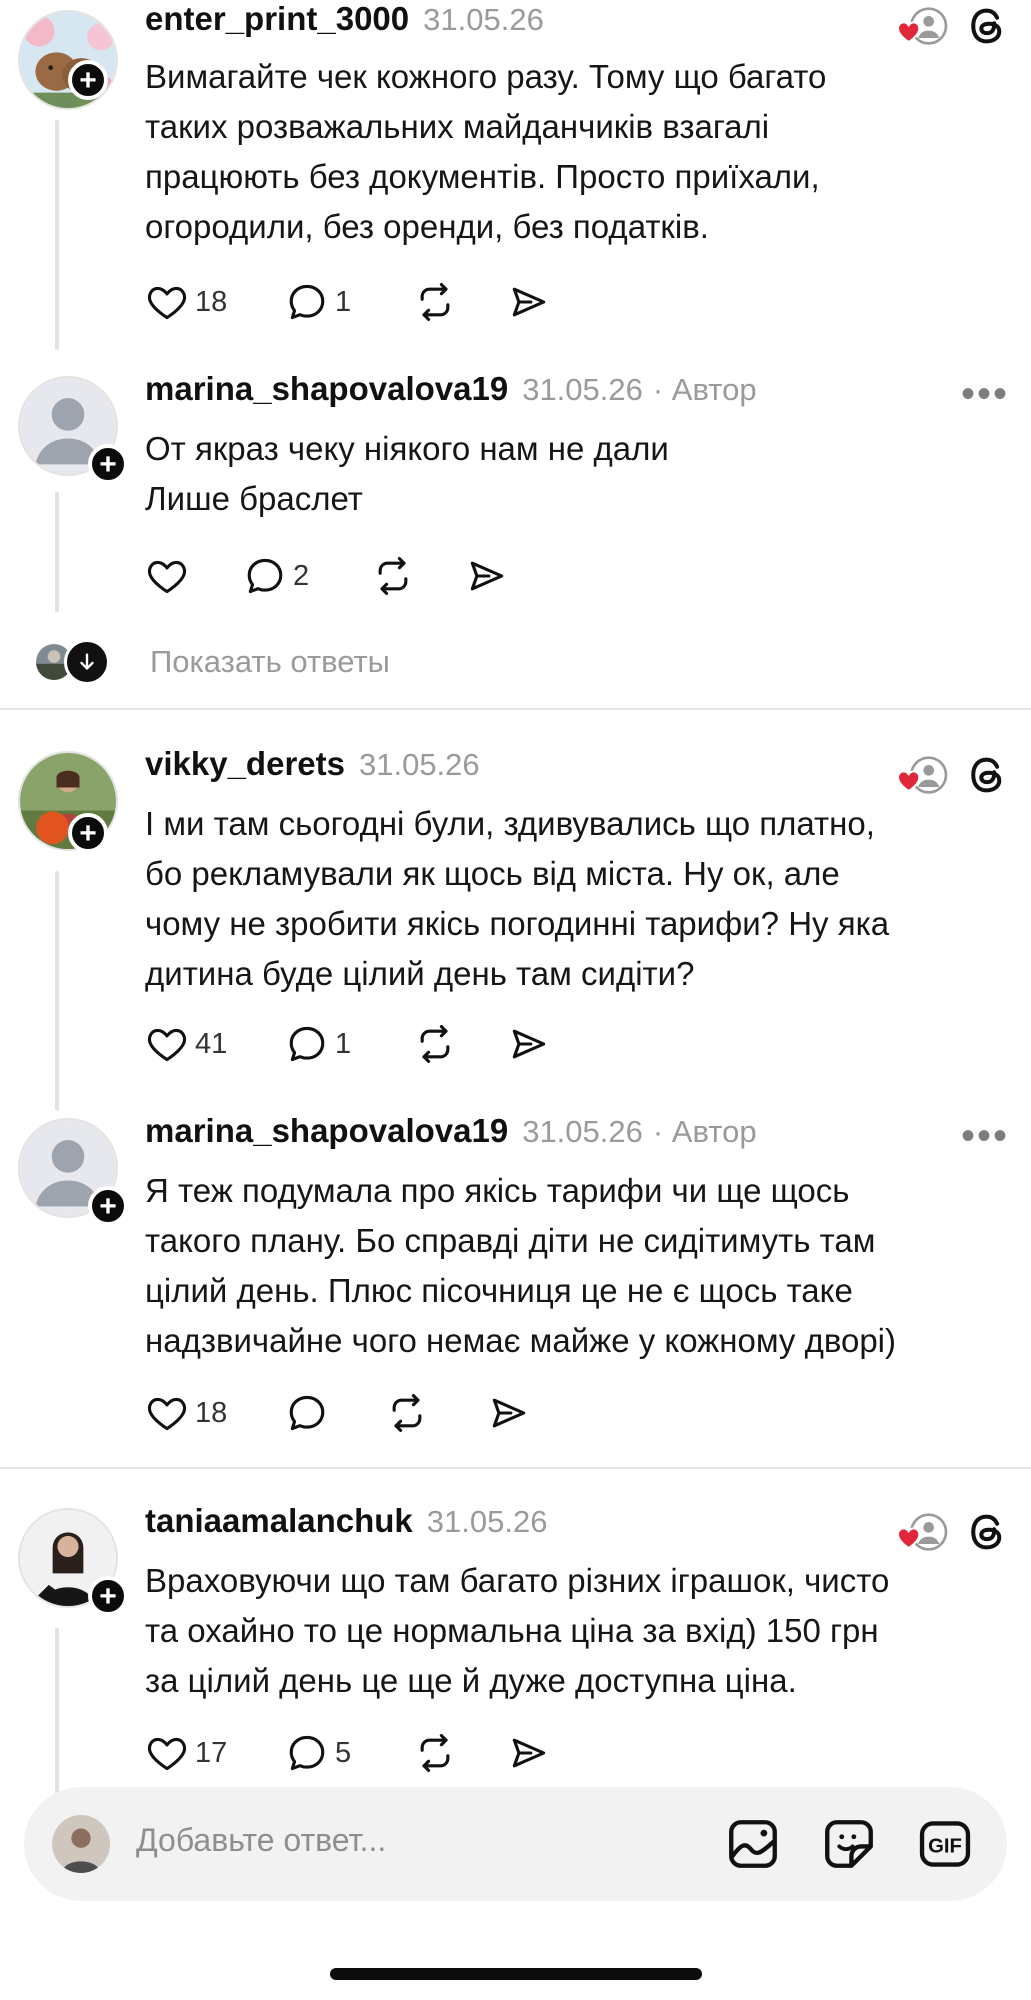 The width and height of the screenshot is (1031, 2000). What do you see at coordinates (87, 662) in the screenshot?
I see `arrow-down-icon` at bounding box center [87, 662].